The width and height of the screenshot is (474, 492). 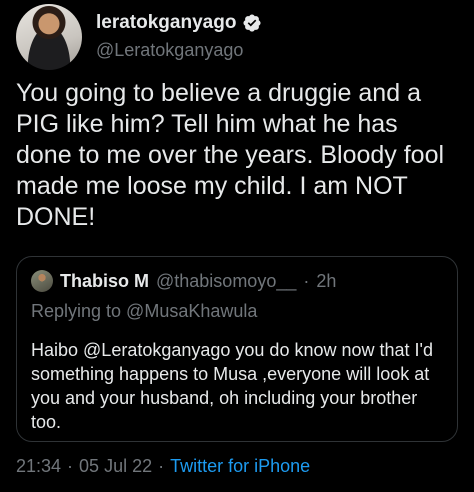 I want to click on verified-badge-icon, so click(x=252, y=23).